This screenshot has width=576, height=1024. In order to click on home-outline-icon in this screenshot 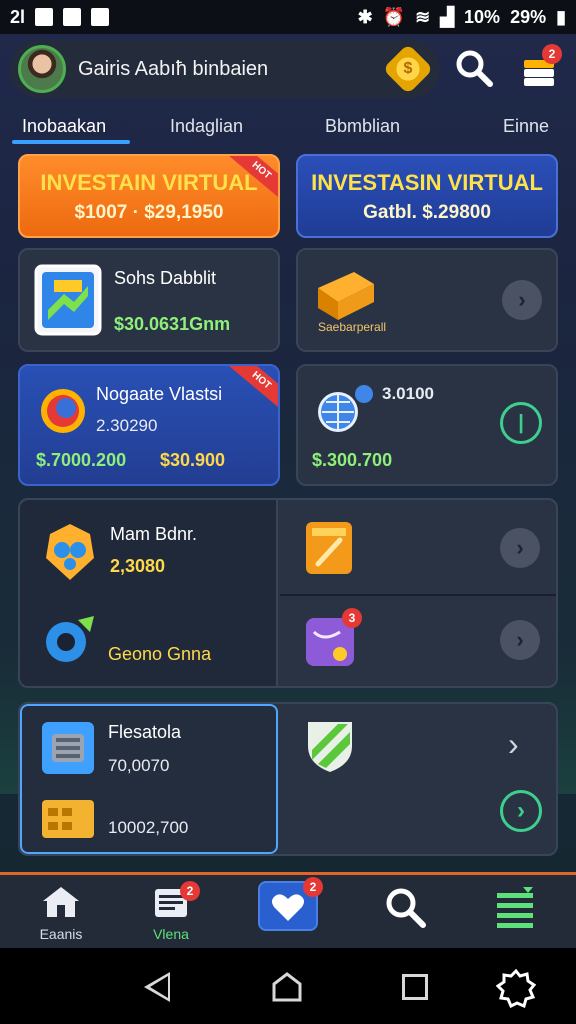, I will do `click(287, 987)`.